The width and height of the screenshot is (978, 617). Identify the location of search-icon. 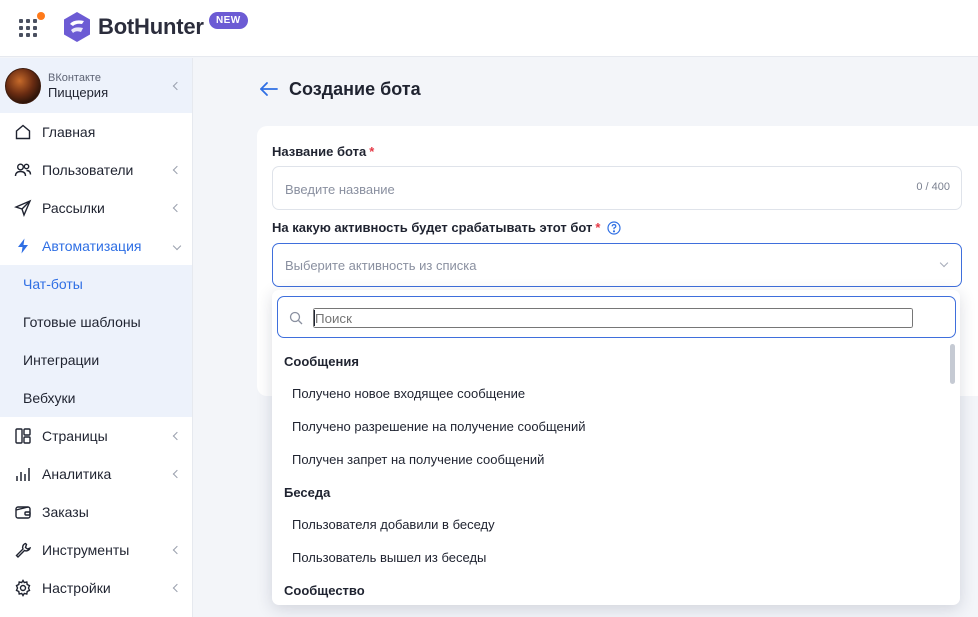
(296, 318).